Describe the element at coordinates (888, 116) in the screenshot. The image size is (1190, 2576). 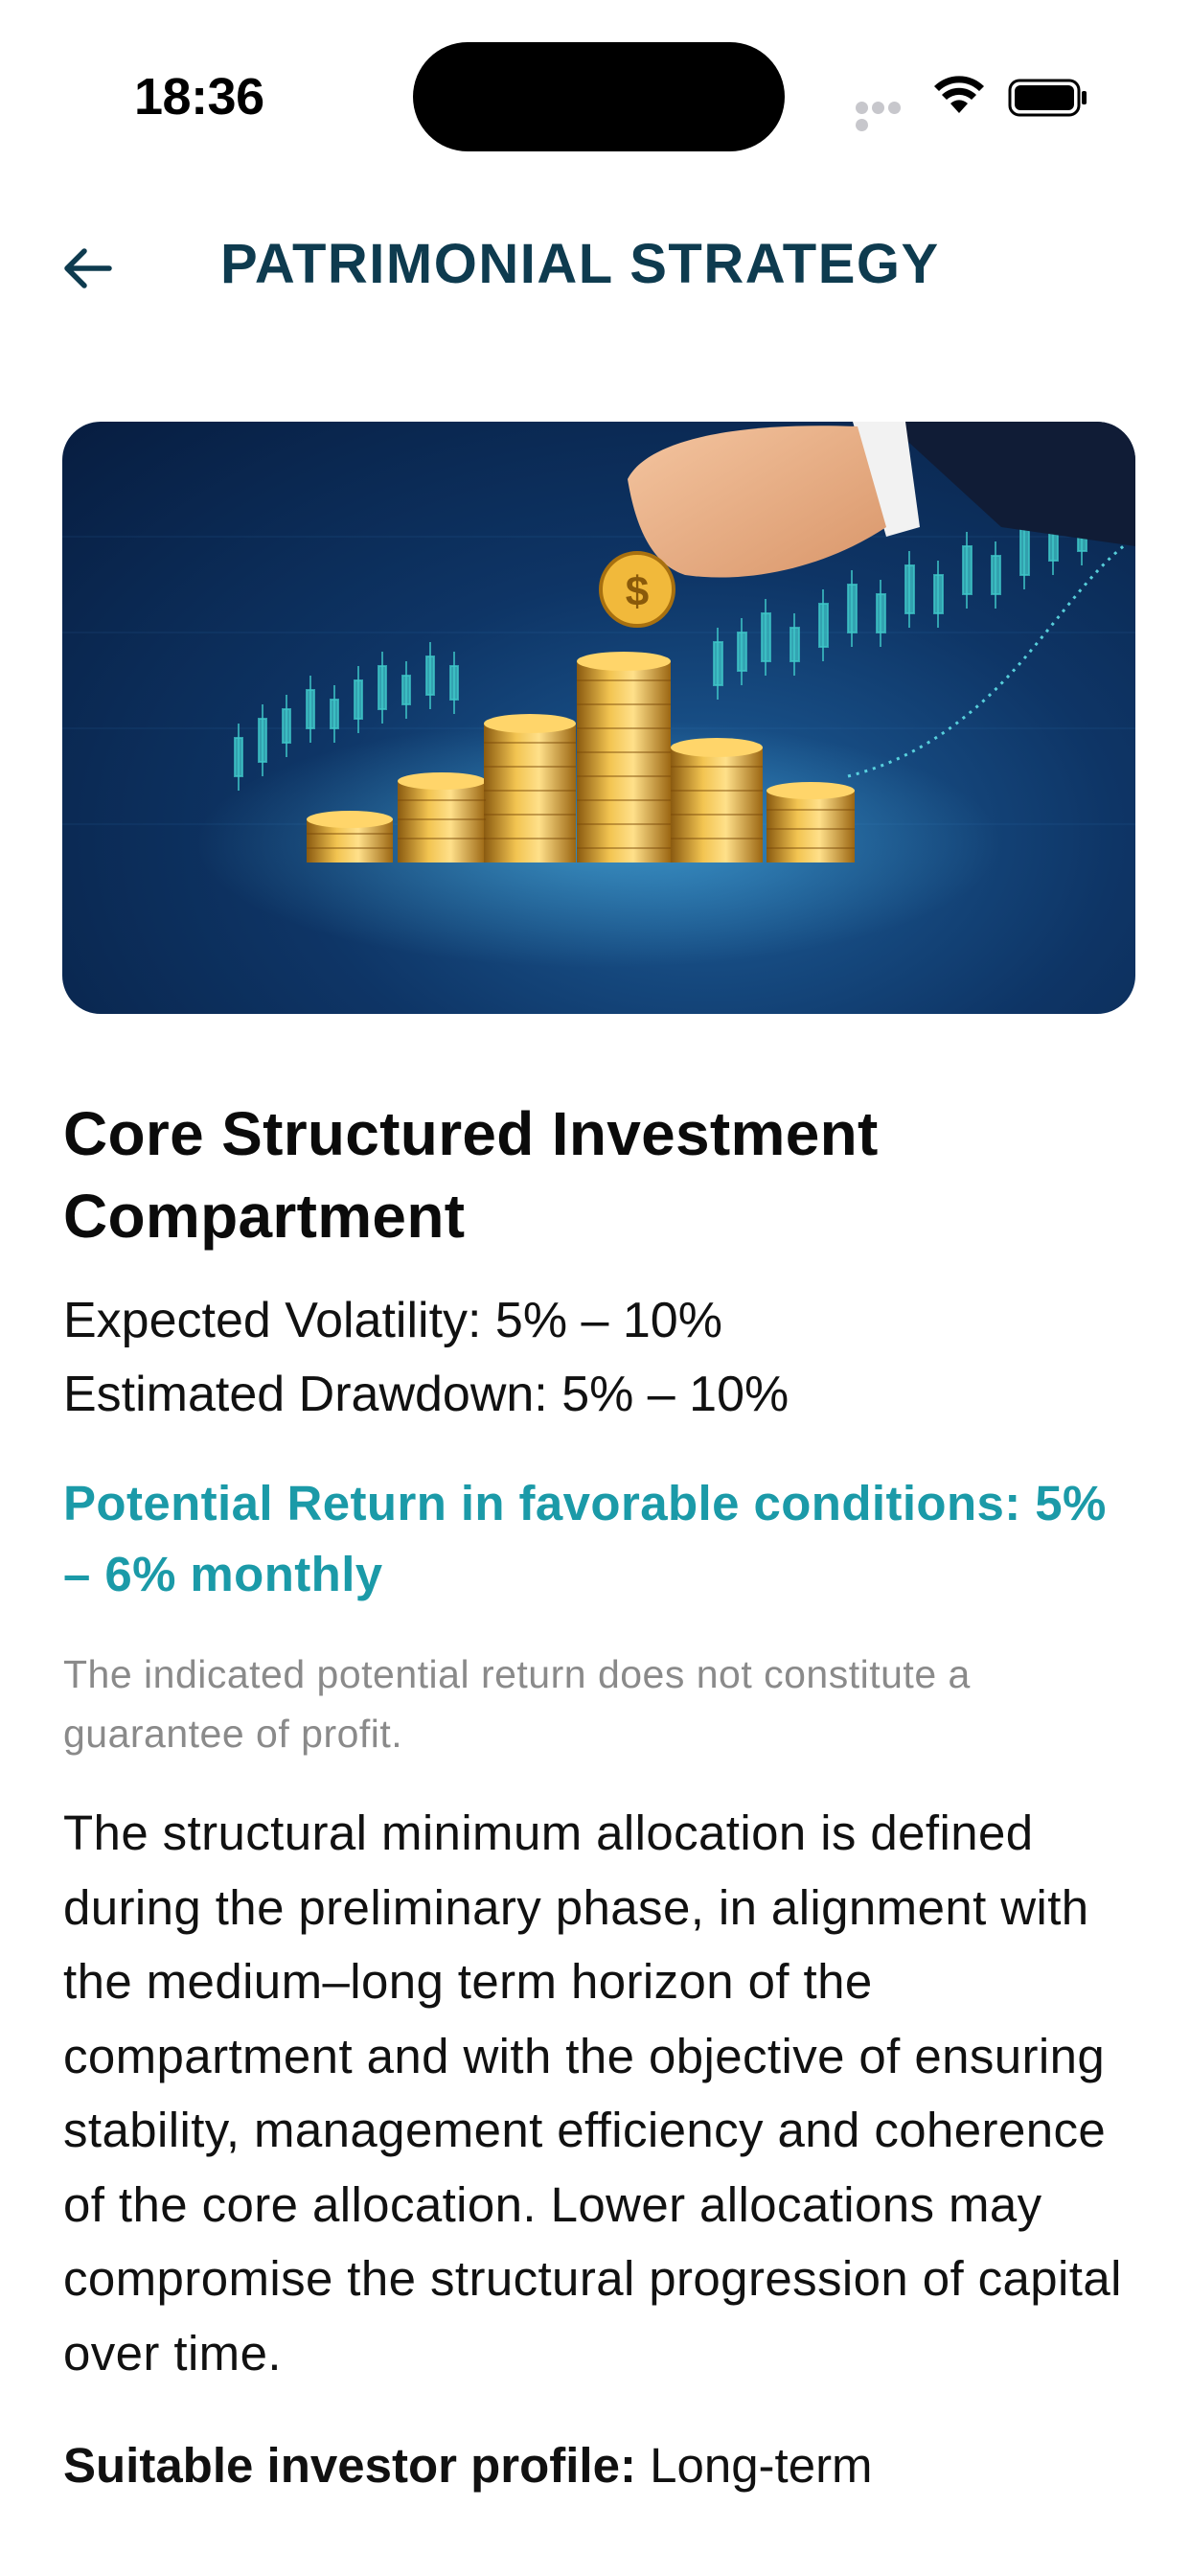
I see `cellular-signal-icon` at that location.